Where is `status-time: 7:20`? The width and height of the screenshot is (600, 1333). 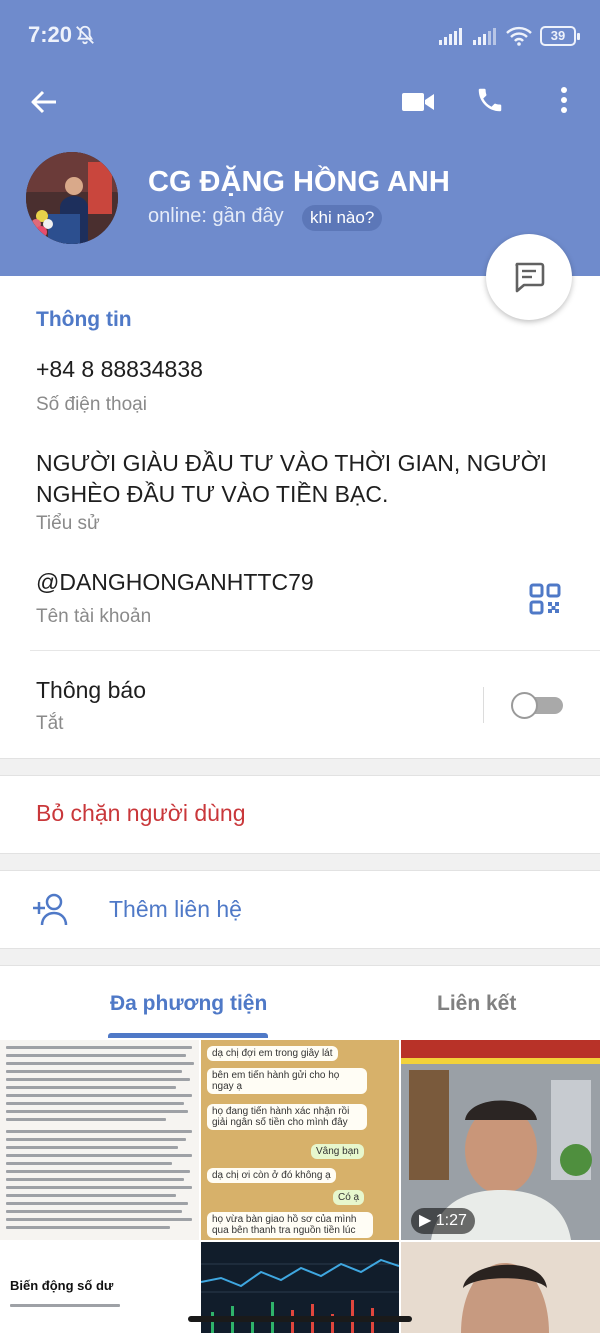 status-time: 7:20 is located at coordinates (50, 34).